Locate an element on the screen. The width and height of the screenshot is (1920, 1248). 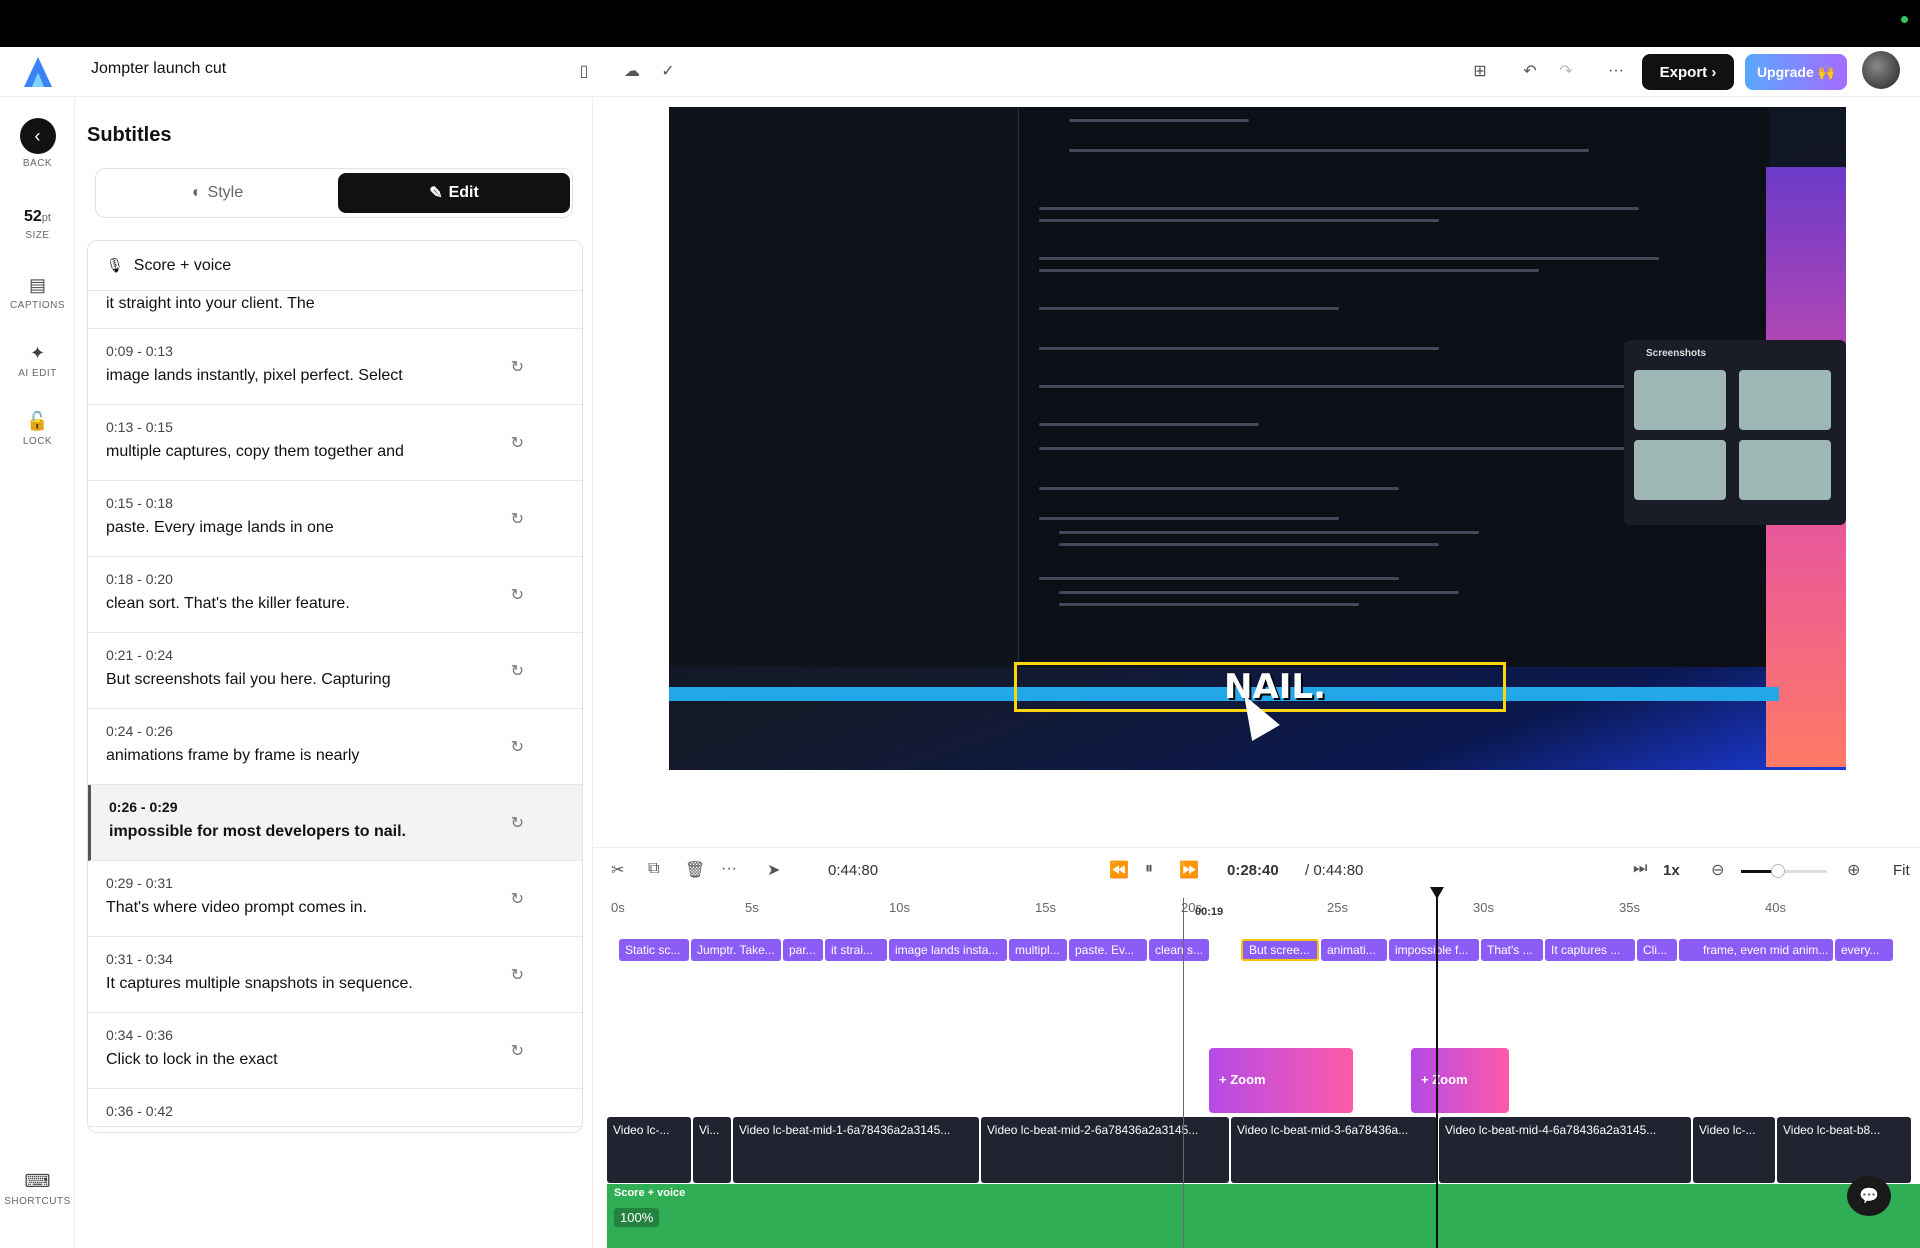
check-circle-icon: ✓ is located at coordinates (668, 71).